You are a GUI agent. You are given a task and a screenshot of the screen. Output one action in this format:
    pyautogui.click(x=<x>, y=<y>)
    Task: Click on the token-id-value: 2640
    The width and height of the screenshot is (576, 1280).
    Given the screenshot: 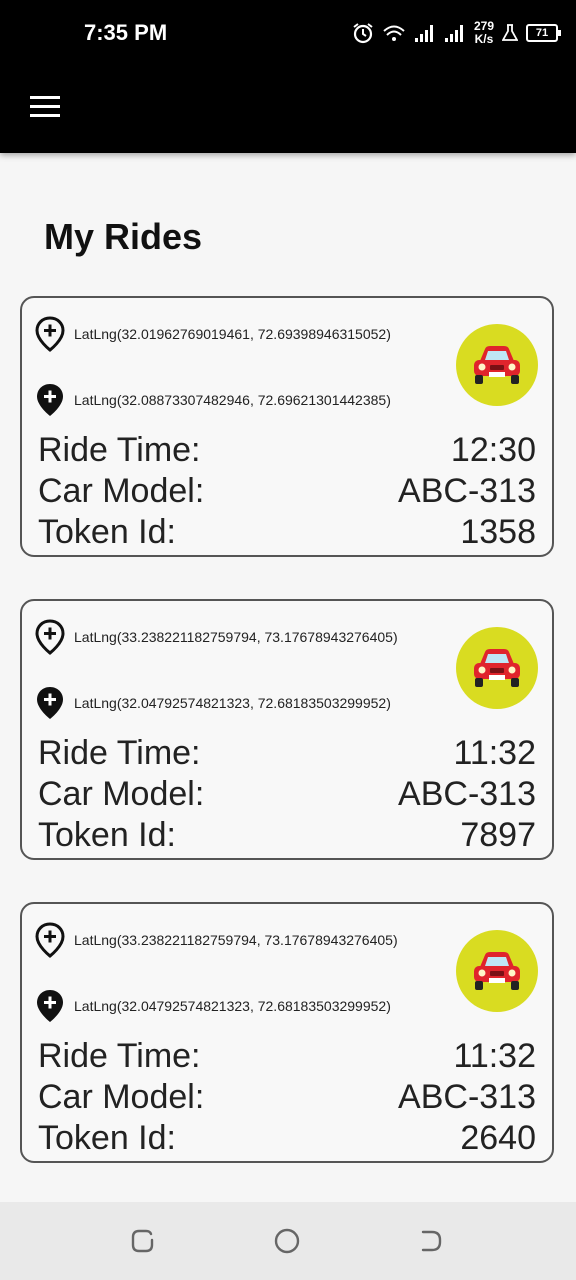 What is the action you would take?
    pyautogui.click(x=498, y=1138)
    